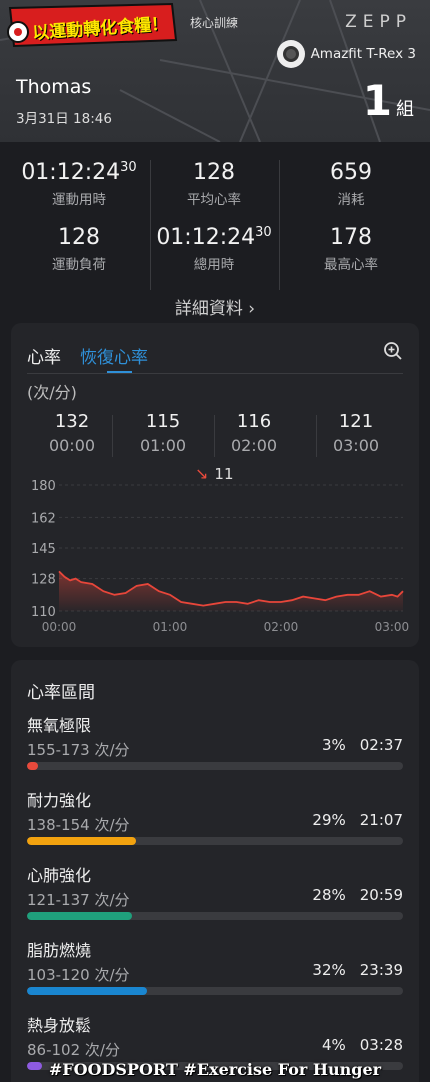  What do you see at coordinates (59, 875) in the screenshot?
I see `zone-name: 心肺強化` at bounding box center [59, 875].